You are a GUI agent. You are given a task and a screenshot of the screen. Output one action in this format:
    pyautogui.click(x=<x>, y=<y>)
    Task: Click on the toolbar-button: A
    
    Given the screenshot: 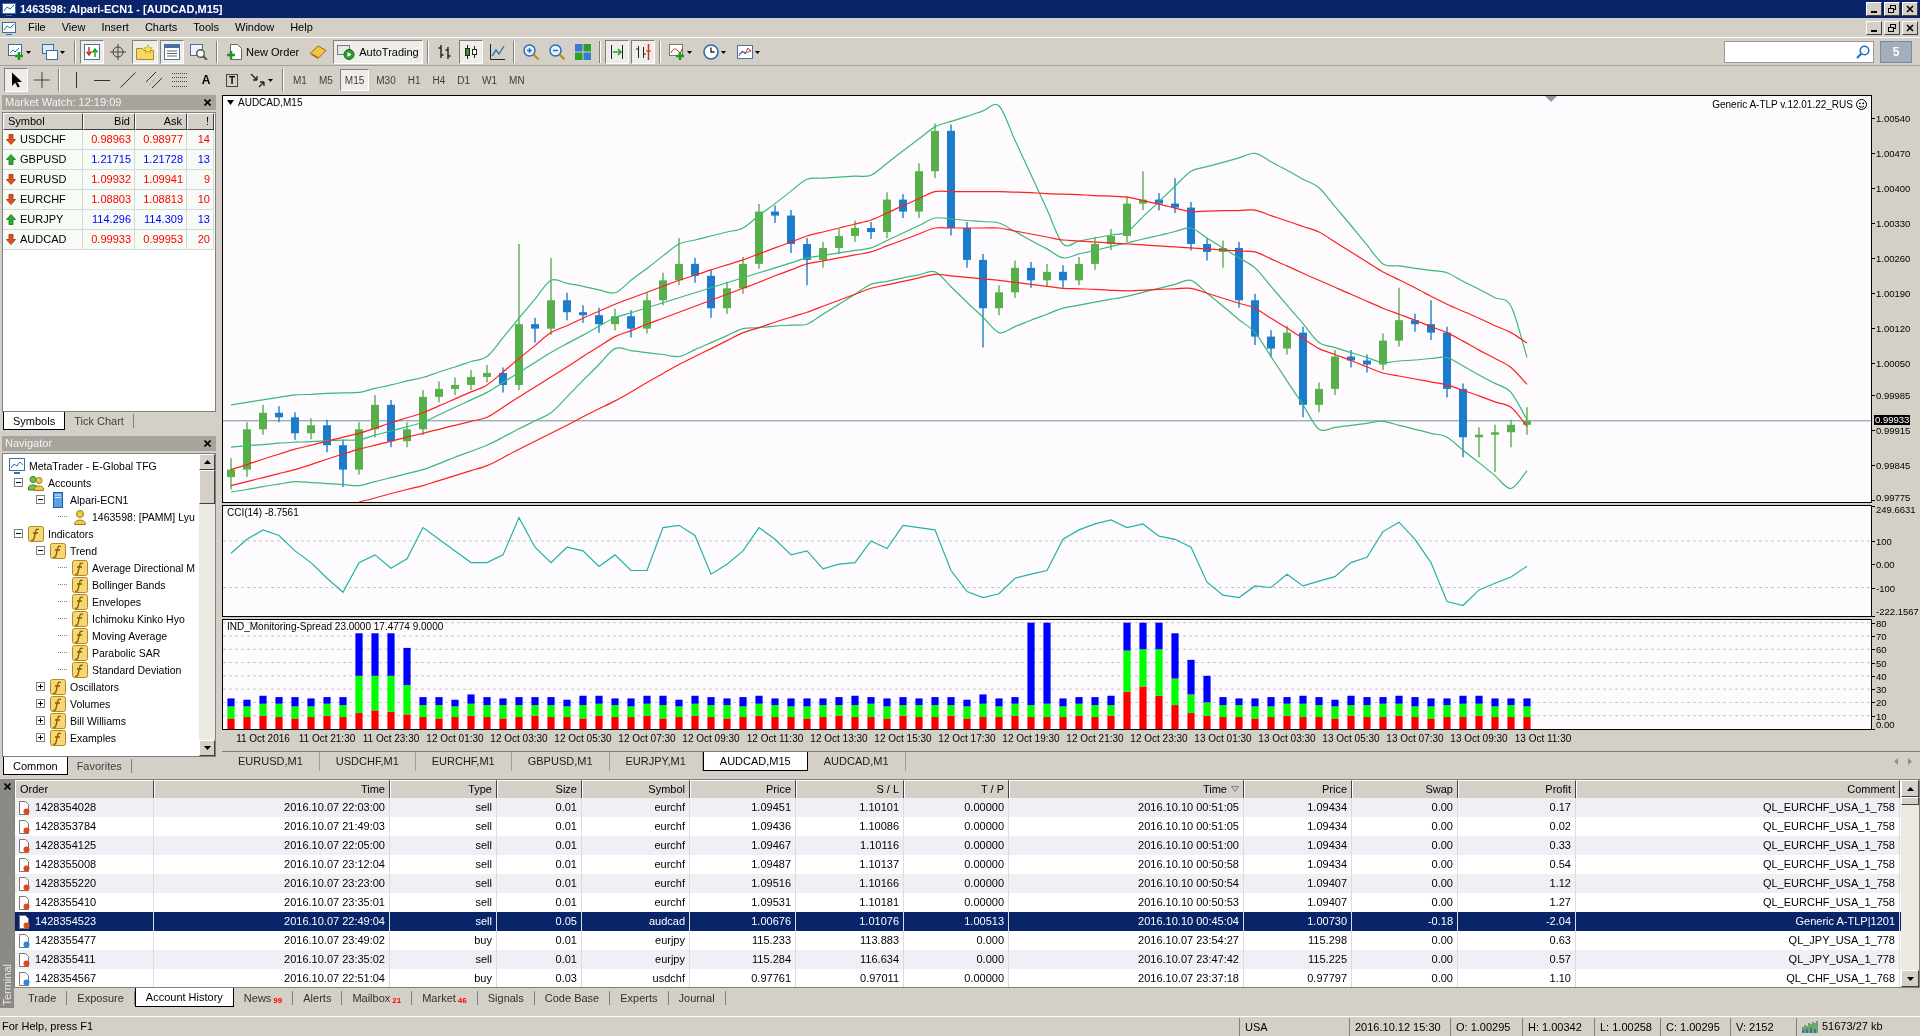 What is the action you would take?
    pyautogui.click(x=206, y=80)
    